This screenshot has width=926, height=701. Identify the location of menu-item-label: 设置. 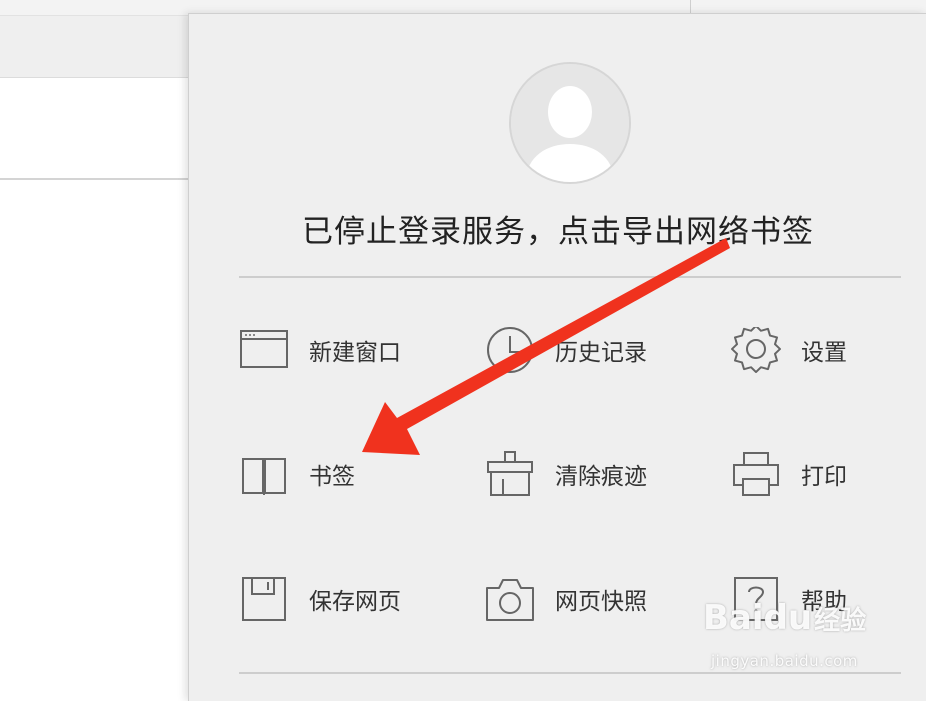
(824, 353).